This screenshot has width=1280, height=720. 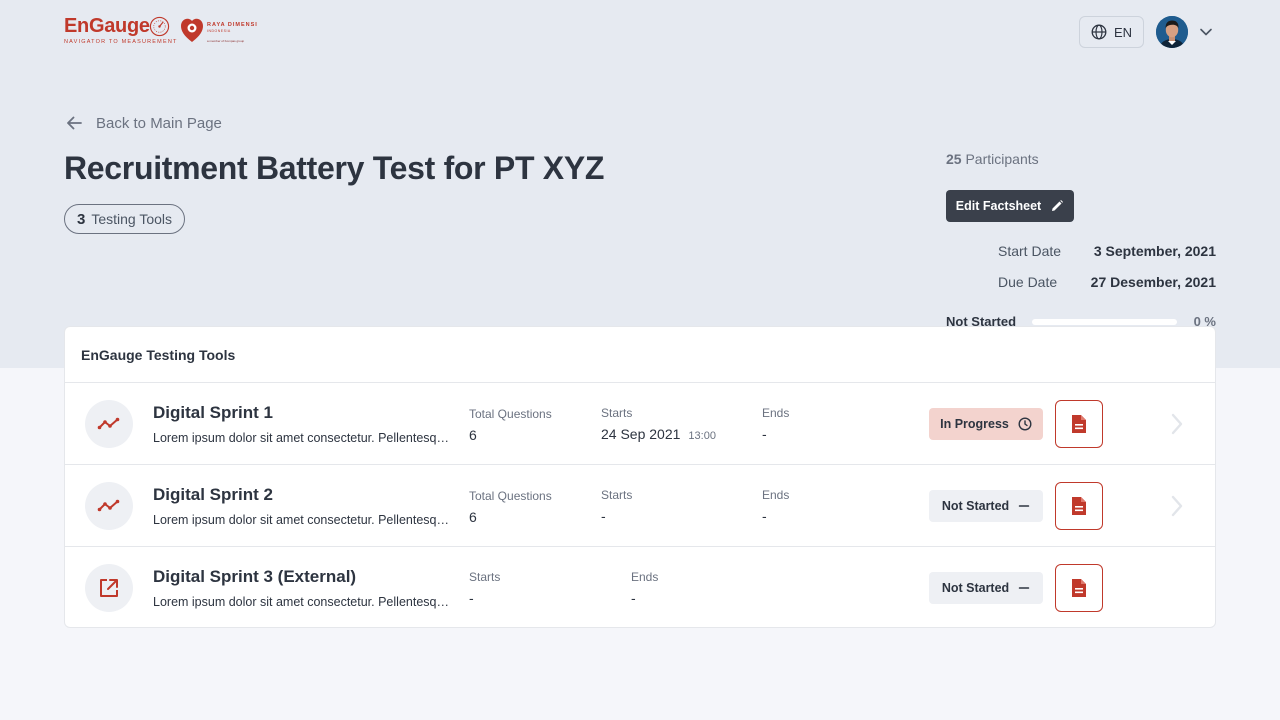 What do you see at coordinates (74, 123) in the screenshot?
I see `arrow-left-icon` at bounding box center [74, 123].